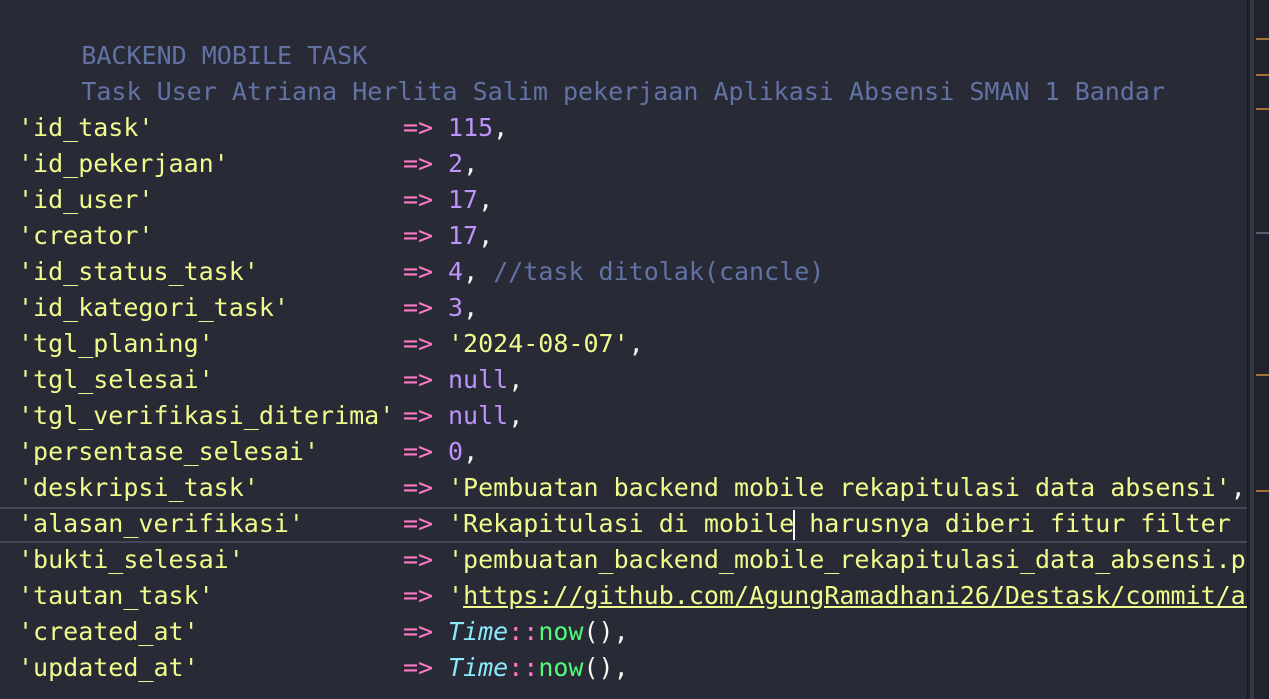 The height and width of the screenshot is (699, 1269). What do you see at coordinates (623, 416) in the screenshot?
I see `code-line-tgl-verifikasi-diterima: 'tgl_verifikasi_diterima' => null,` at bounding box center [623, 416].